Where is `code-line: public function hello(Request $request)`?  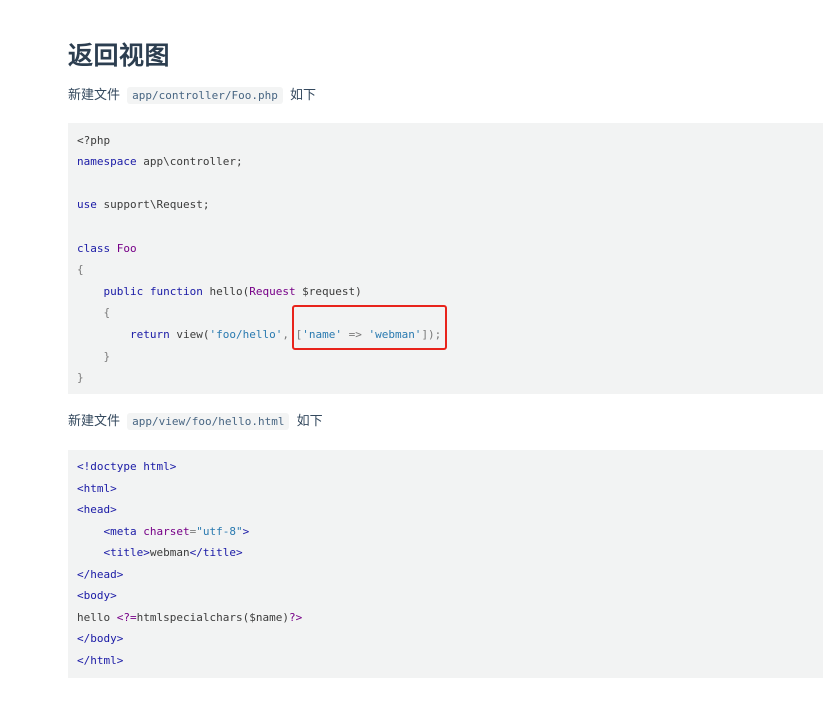 code-line: public function hello(Request $request) is located at coordinates (219, 291).